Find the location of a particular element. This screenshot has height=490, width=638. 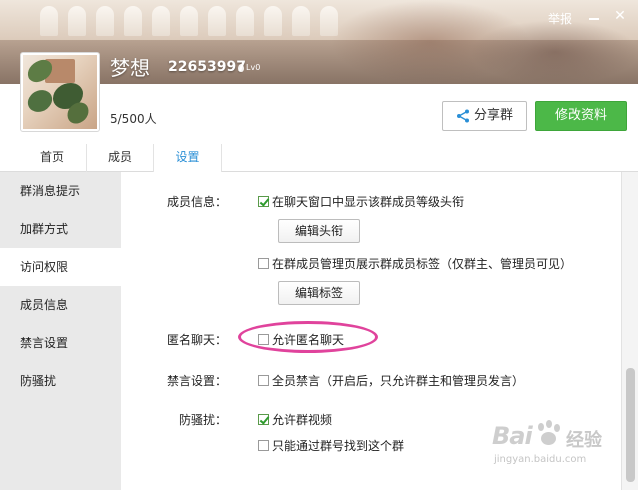

tab-members: 成员 is located at coordinates (120, 158).